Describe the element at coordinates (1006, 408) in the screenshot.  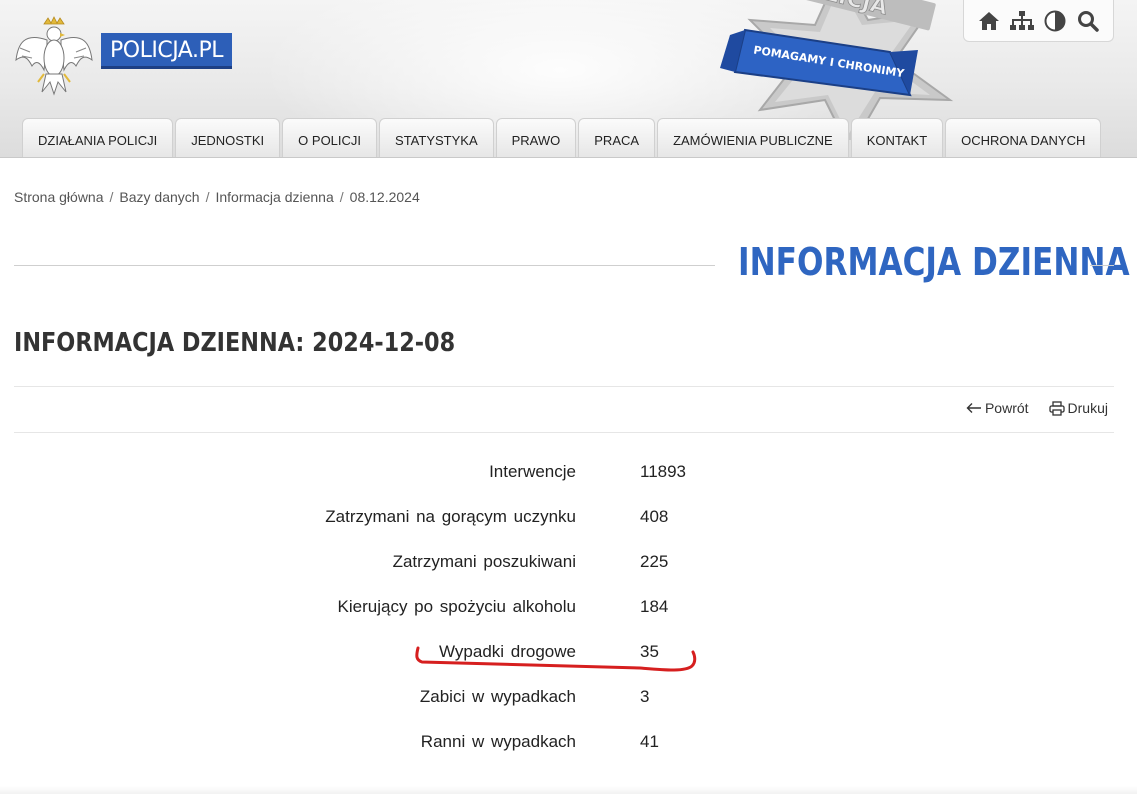
I see `back-button-label: Powrót` at that location.